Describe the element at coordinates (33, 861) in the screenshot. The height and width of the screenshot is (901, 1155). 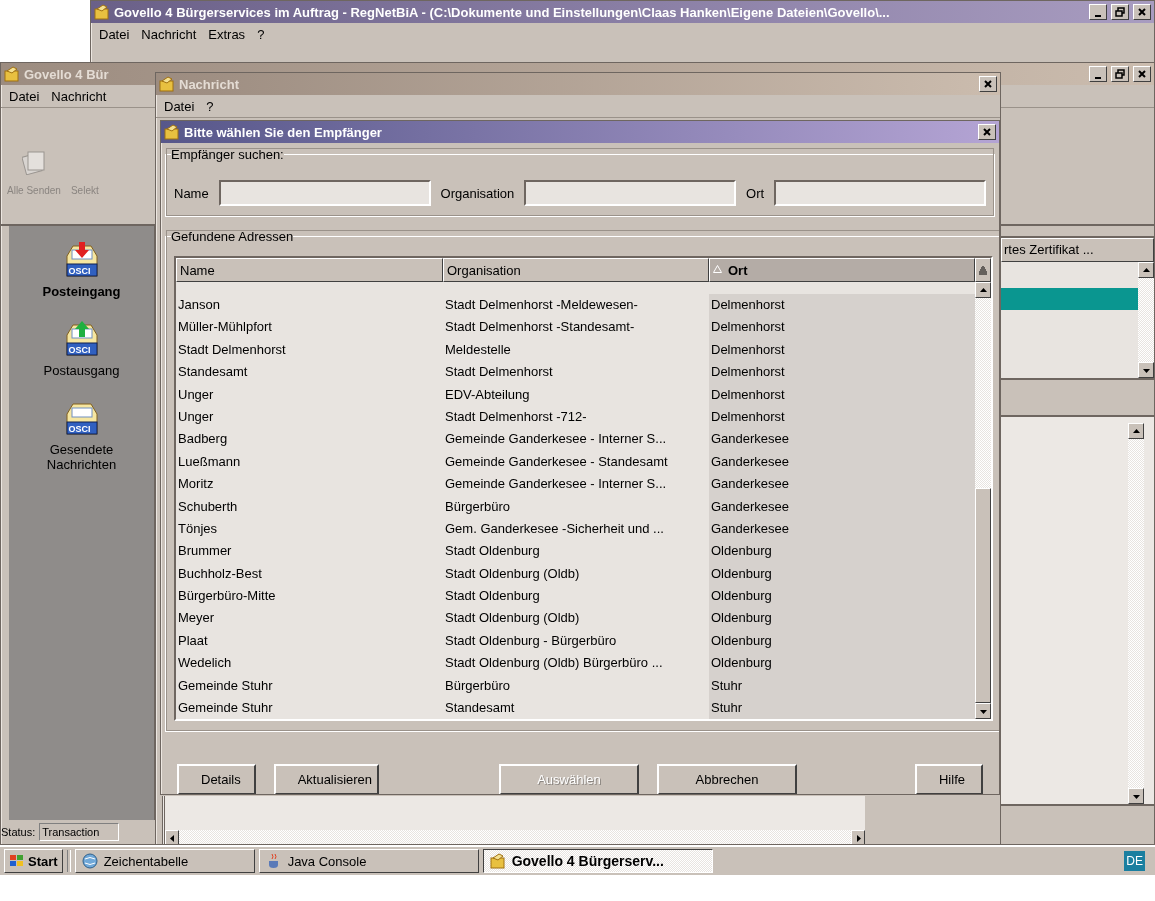
I see `start-button: Start` at that location.